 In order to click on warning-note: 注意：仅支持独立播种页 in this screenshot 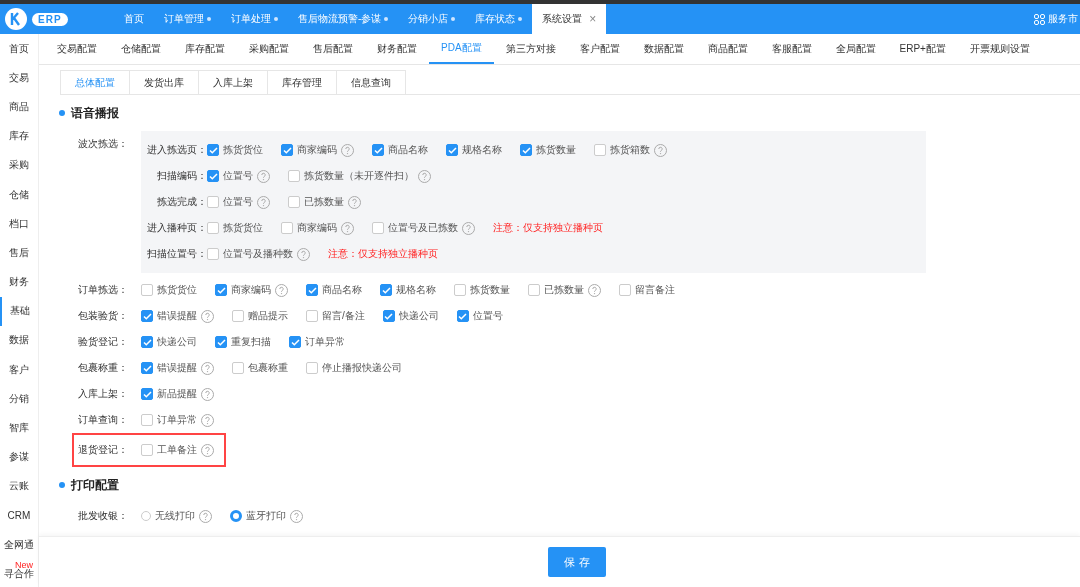, I will do `click(383, 254)`.